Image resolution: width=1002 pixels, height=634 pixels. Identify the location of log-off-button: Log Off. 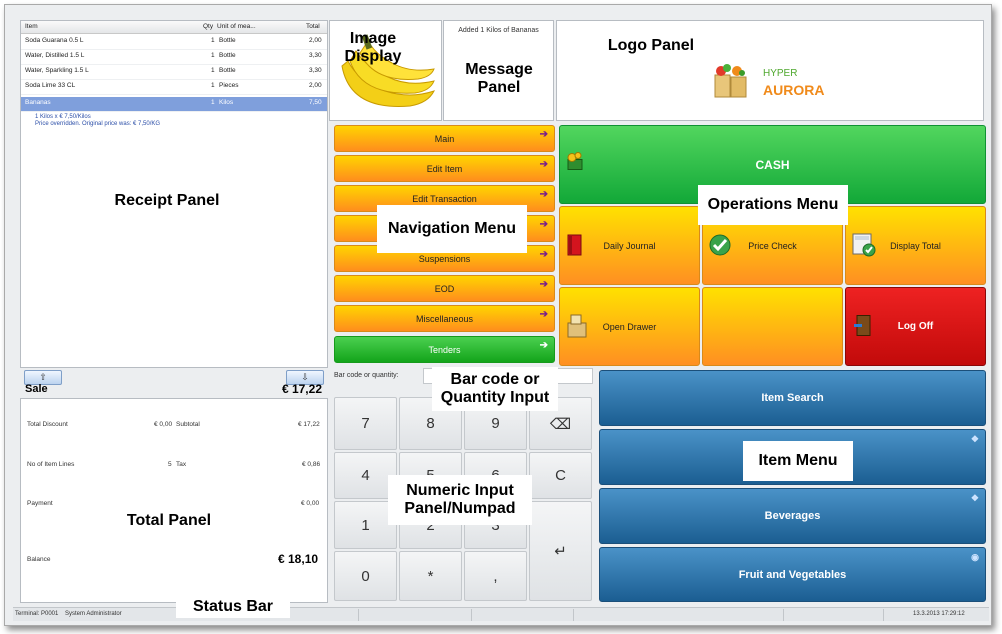
(915, 326).